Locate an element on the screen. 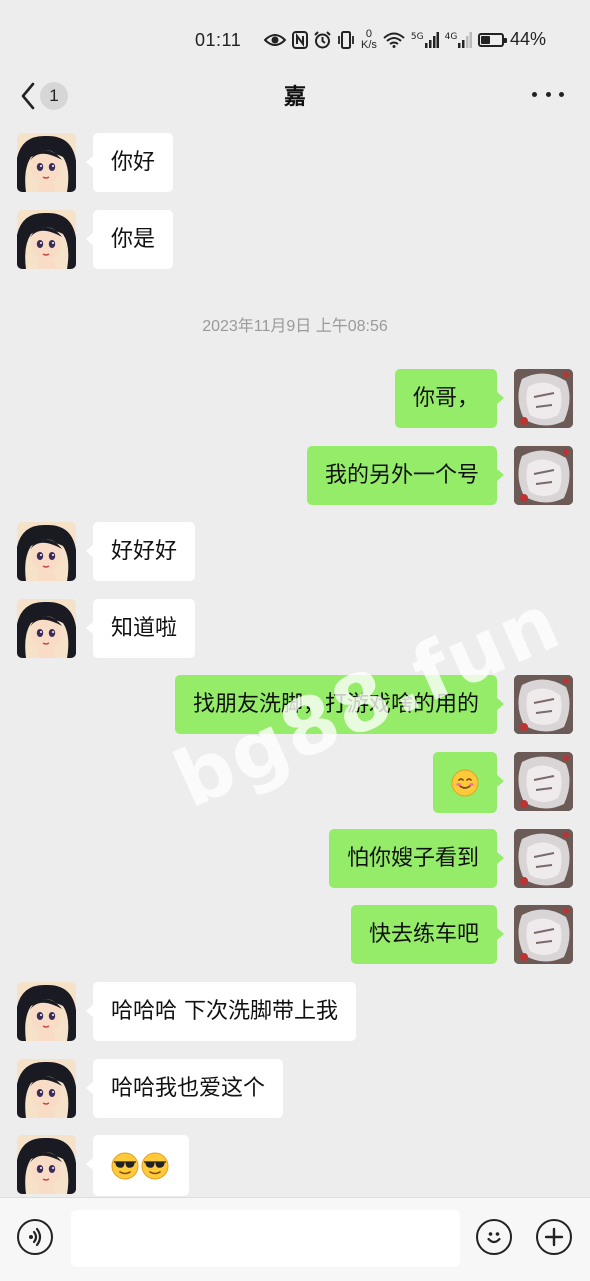 This screenshot has height=1281, width=590. vibrate-icon is located at coordinates (346, 40).